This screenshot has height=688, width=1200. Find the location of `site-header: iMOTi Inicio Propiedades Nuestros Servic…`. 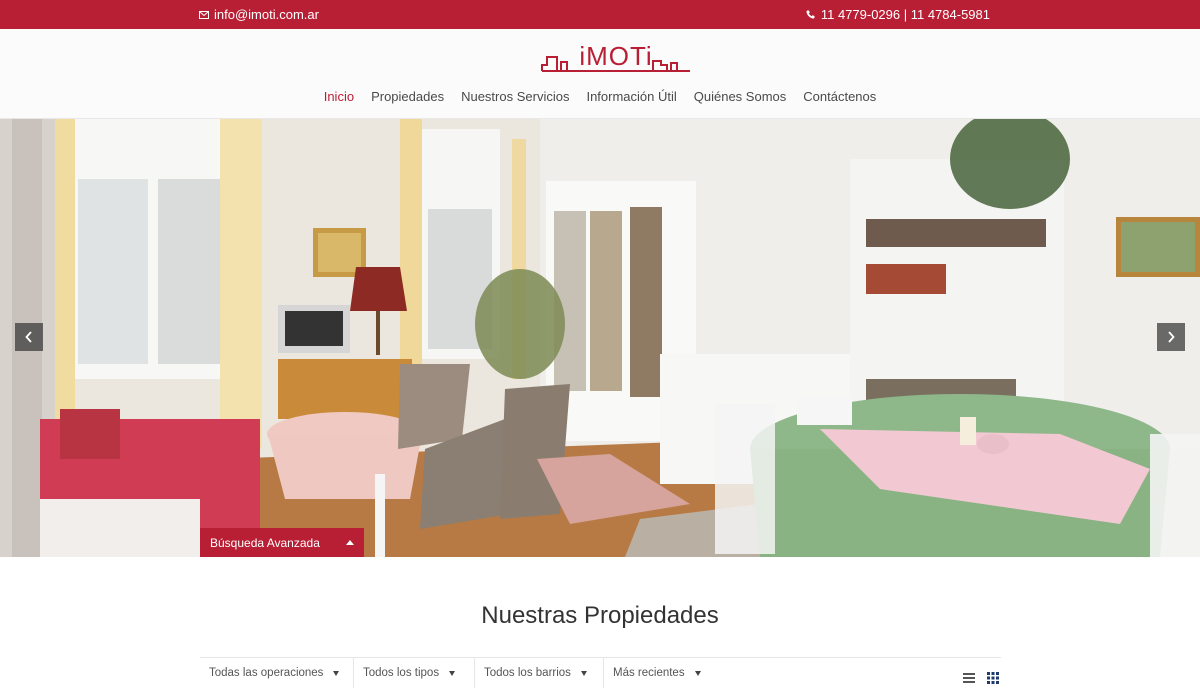

site-header: iMOTi Inicio Propiedades Nuestros Servic… is located at coordinates (600, 74).